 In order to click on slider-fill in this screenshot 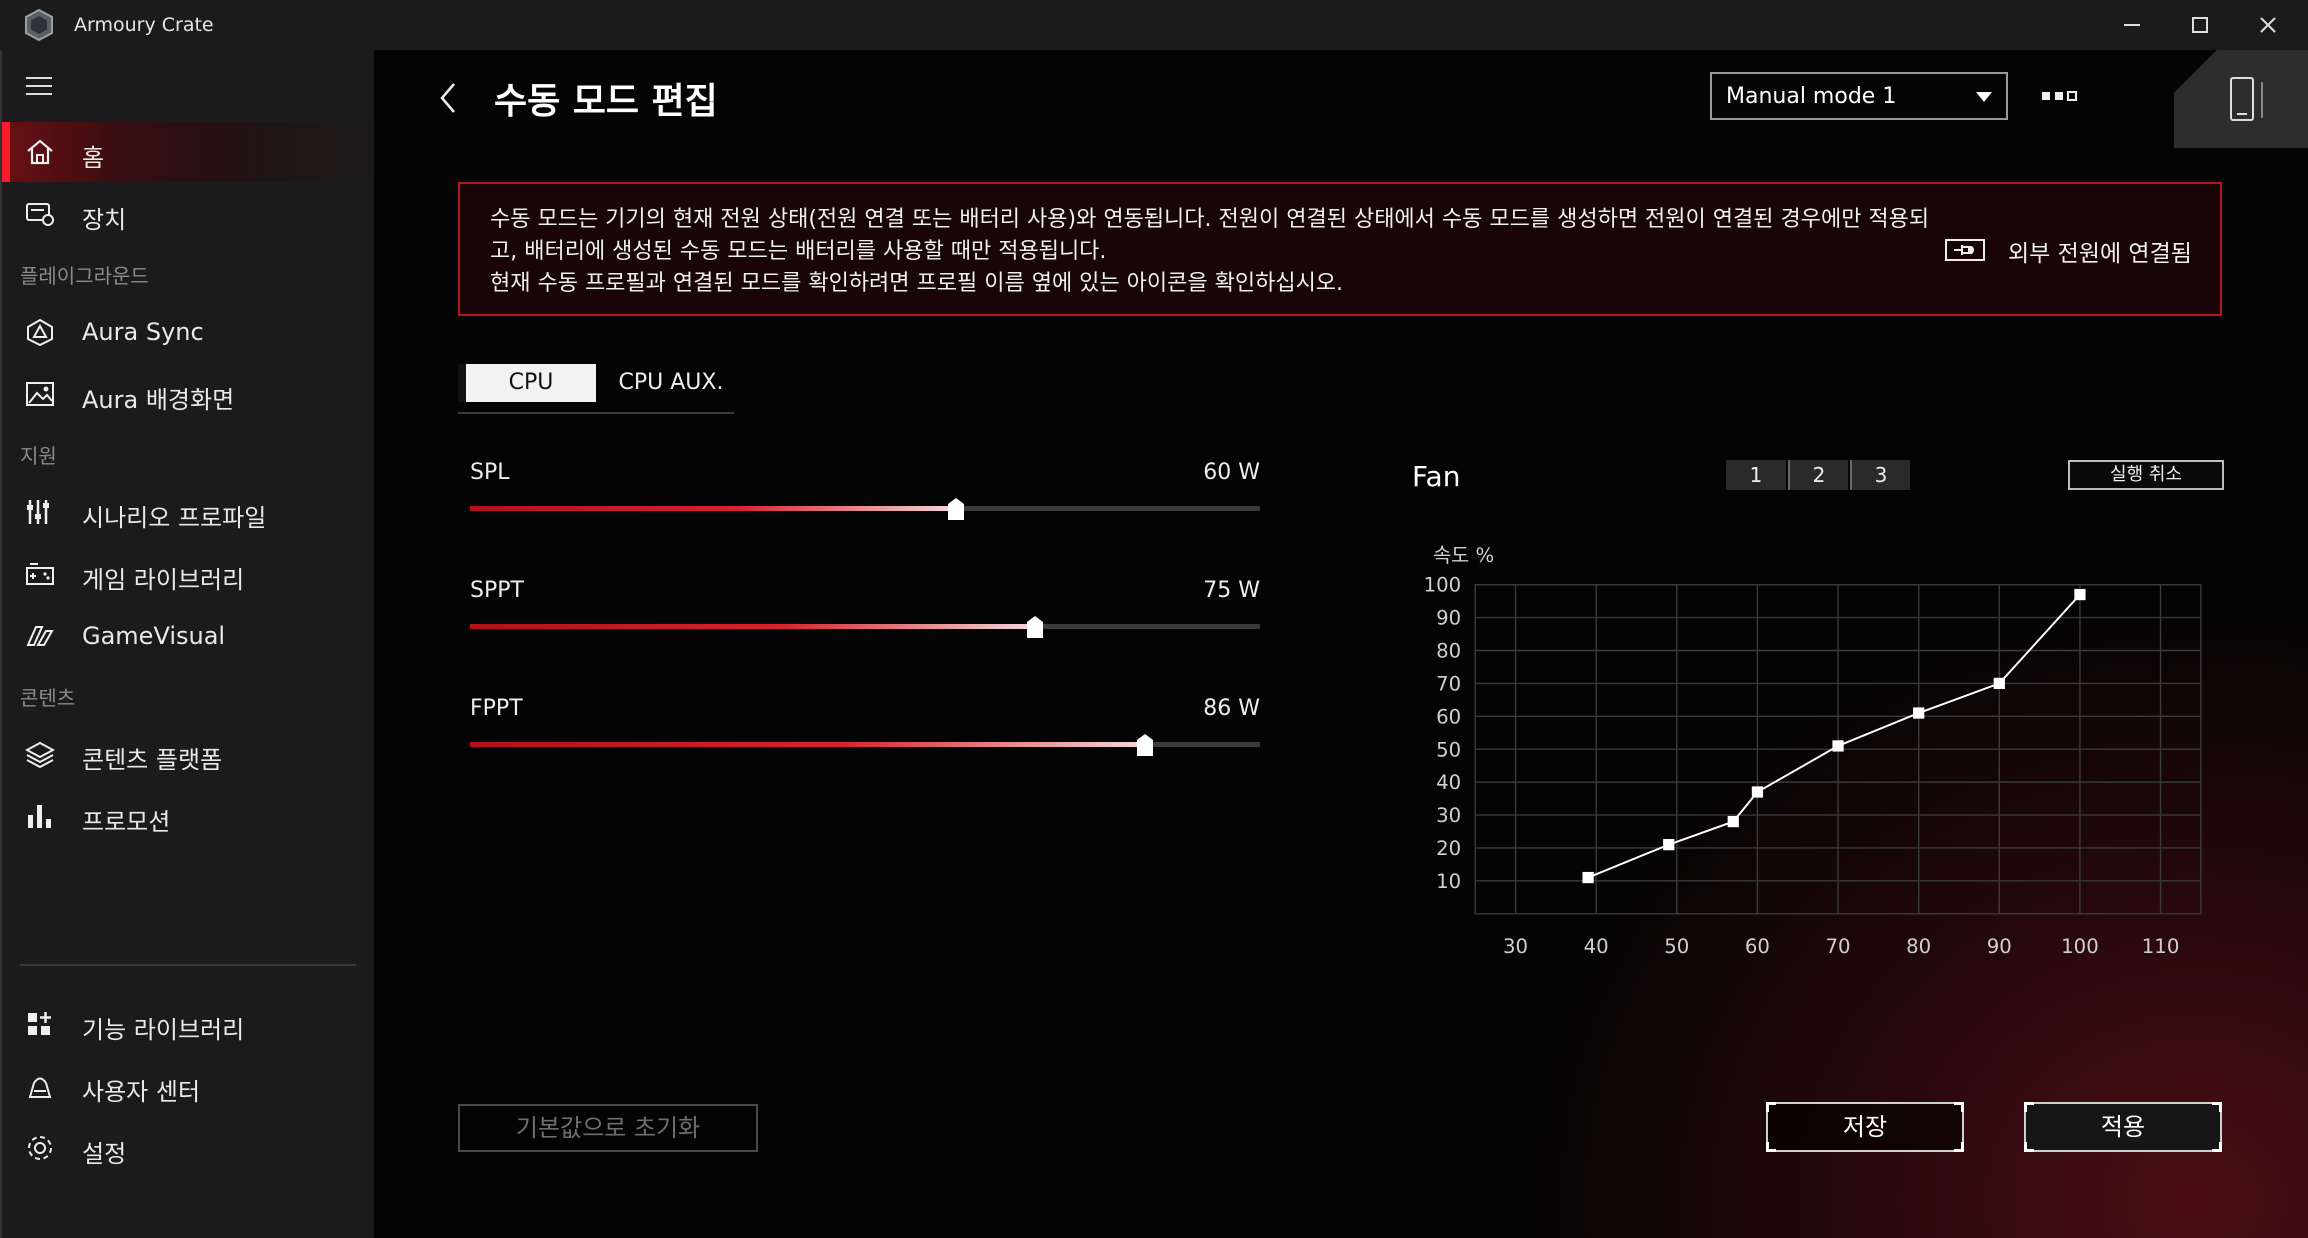, I will do `click(713, 508)`.